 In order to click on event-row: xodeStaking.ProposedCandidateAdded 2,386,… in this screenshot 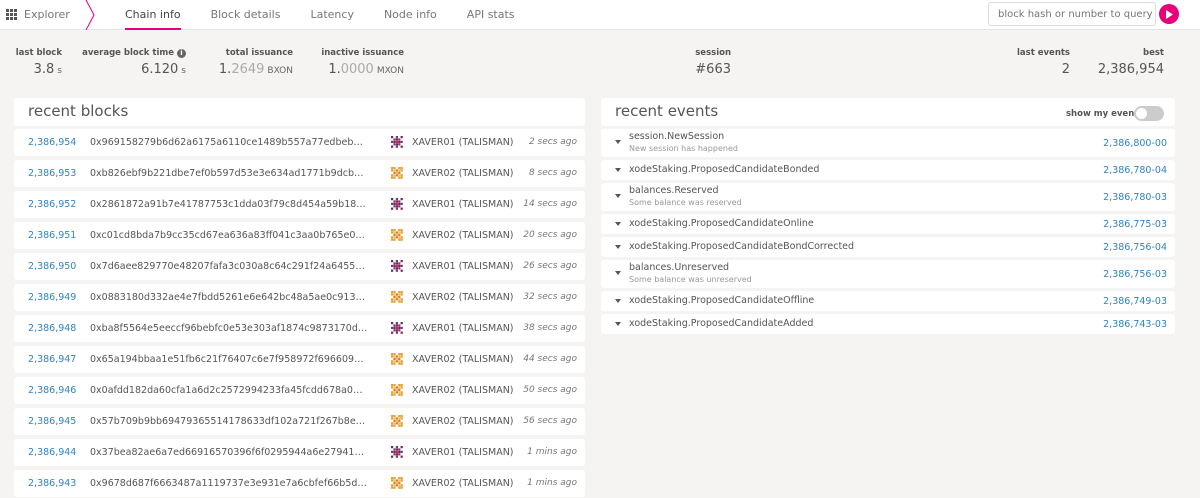, I will do `click(888, 324)`.